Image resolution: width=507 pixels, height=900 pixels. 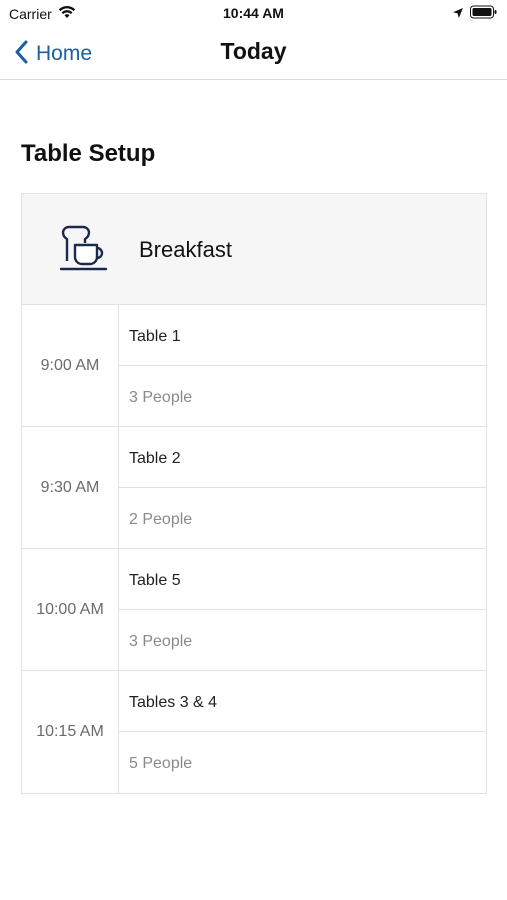 I want to click on navigation-bar: Home Today, so click(x=253, y=54).